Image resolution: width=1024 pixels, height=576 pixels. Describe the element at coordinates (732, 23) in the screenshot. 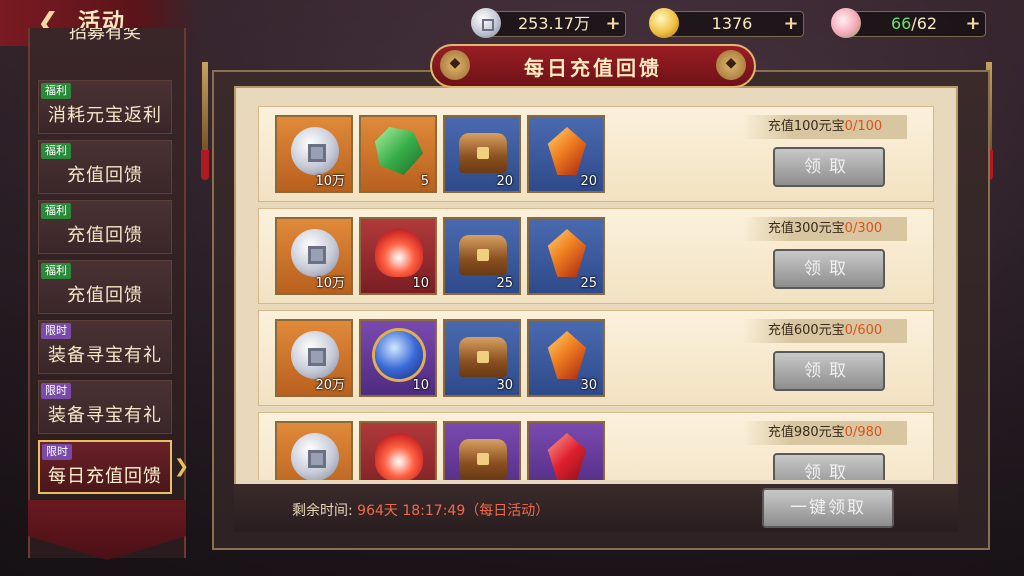

I see `gold-value: 1376` at that location.